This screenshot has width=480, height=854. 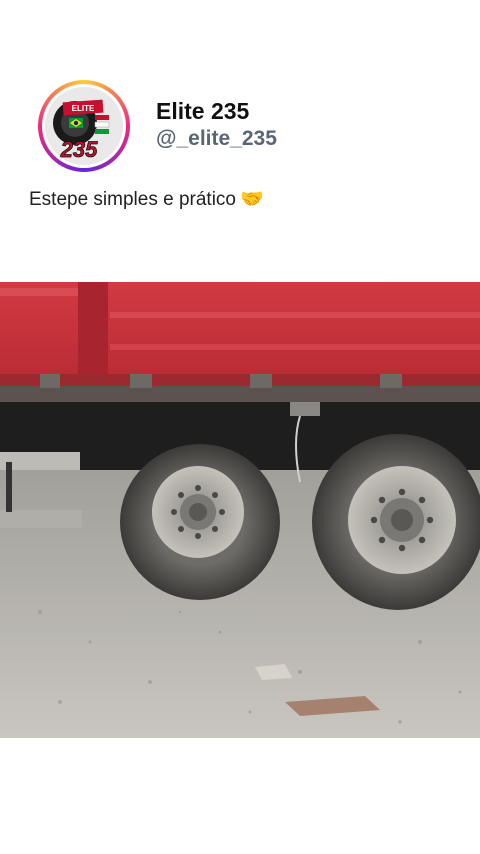 I want to click on display-name: Elite 235, so click(x=216, y=111).